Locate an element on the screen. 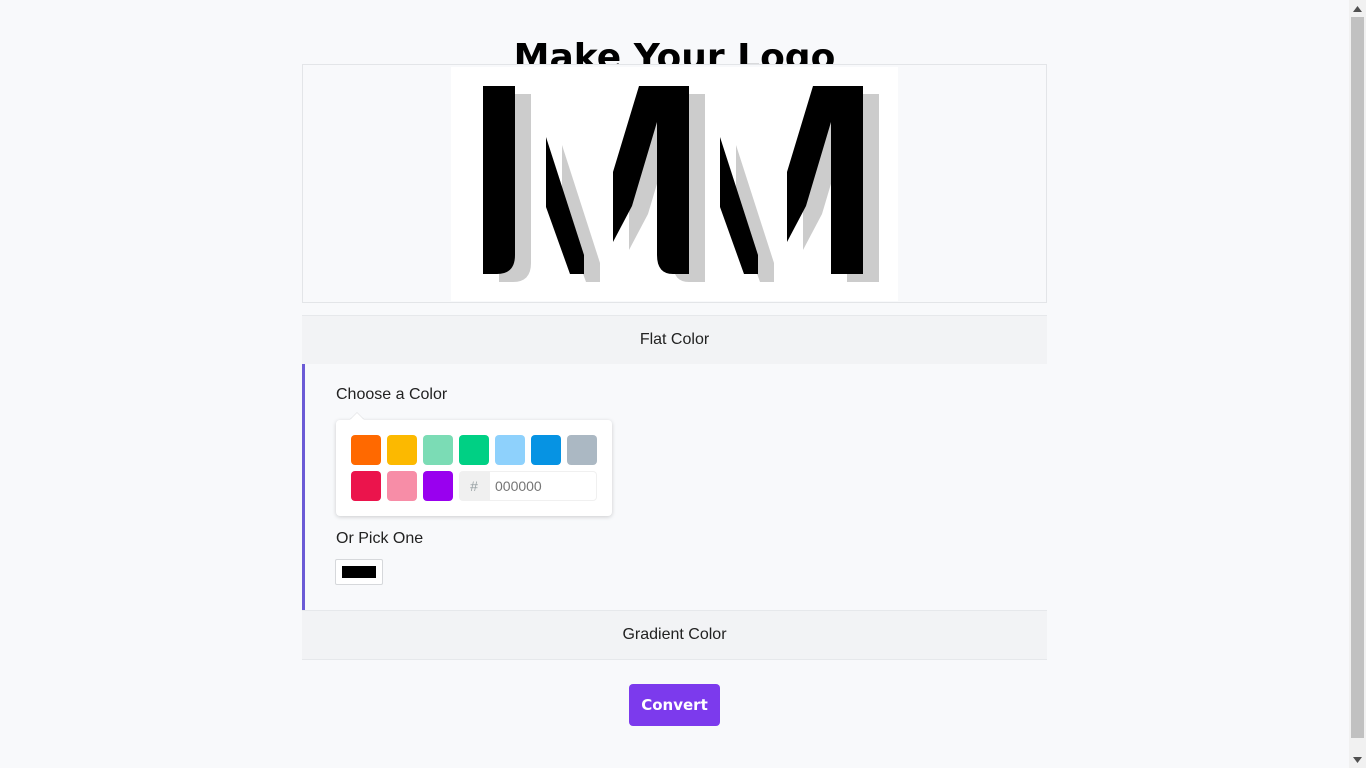 The image size is (1366, 768). tab-flat-color: Flat Color is located at coordinates (674, 339).